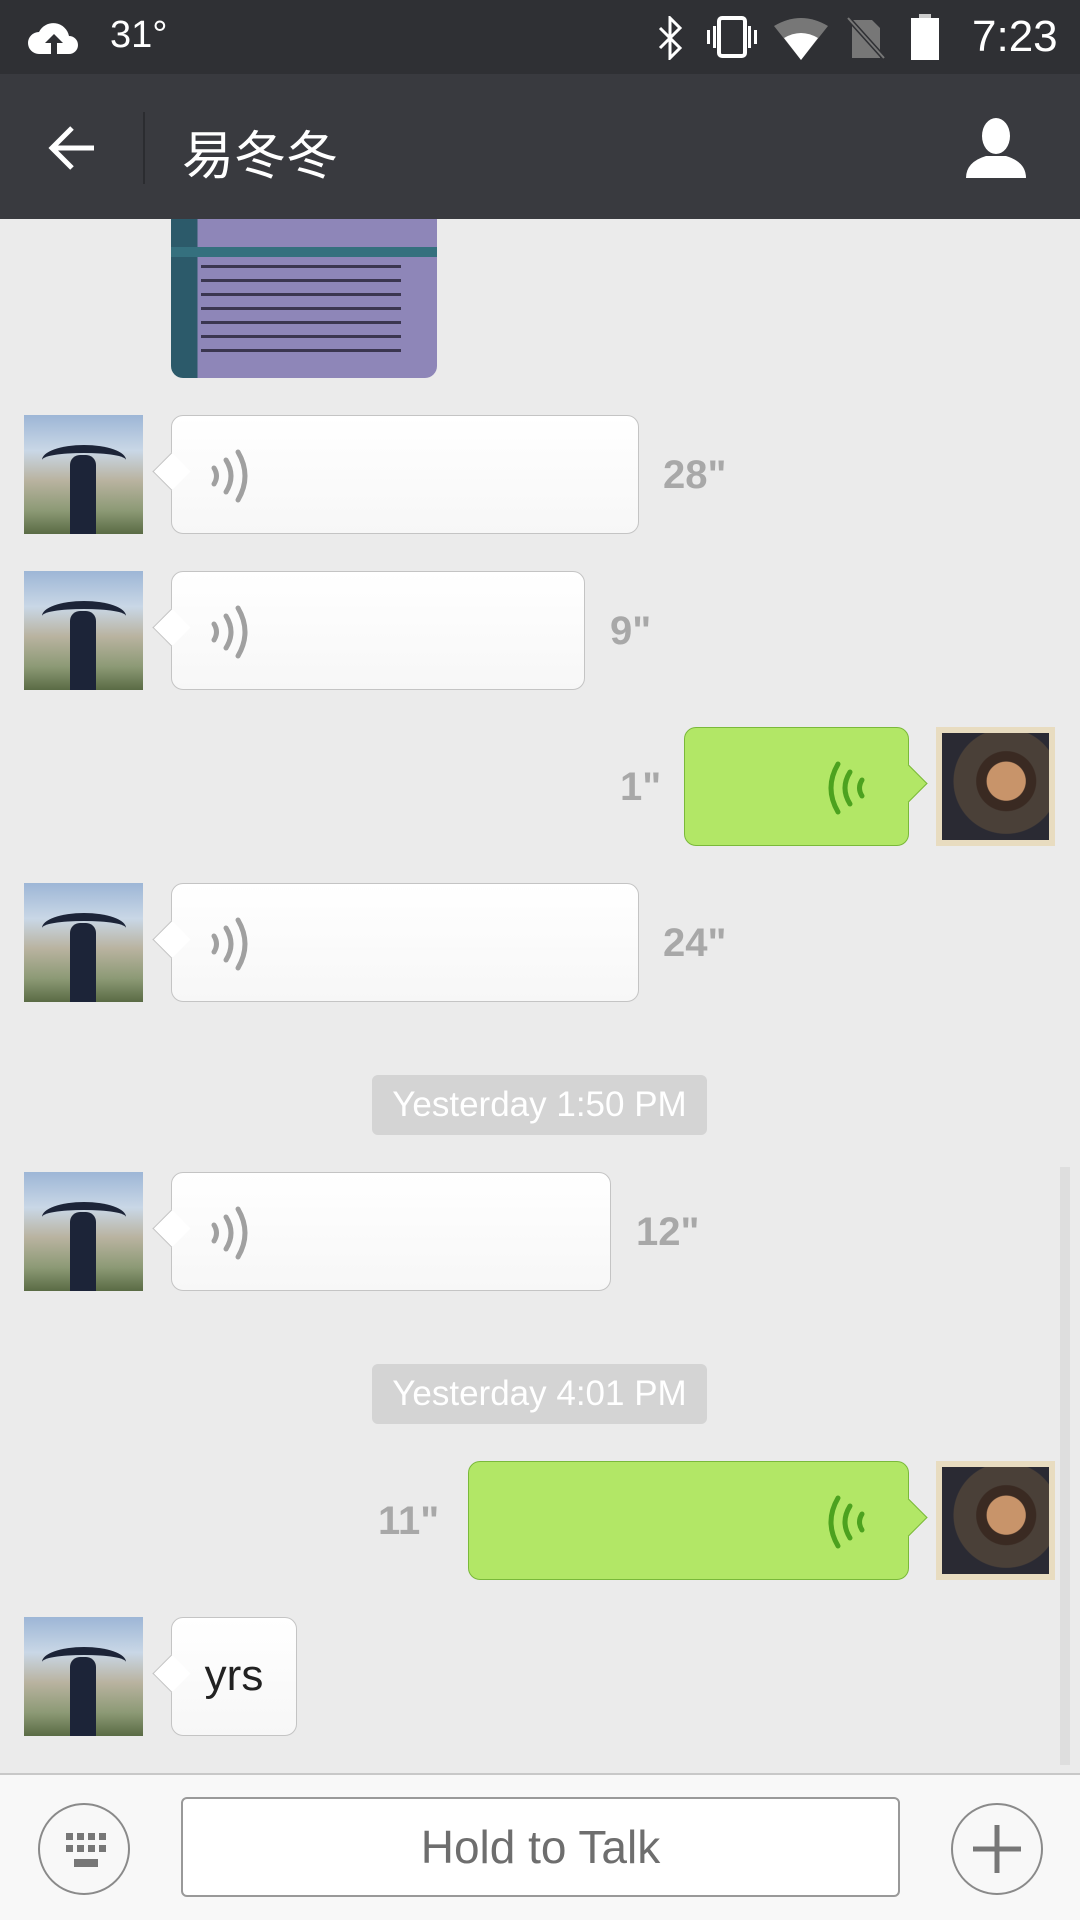  Describe the element at coordinates (539, 1394) in the screenshot. I see `timestamp: Yesterday 4:01 PM` at that location.